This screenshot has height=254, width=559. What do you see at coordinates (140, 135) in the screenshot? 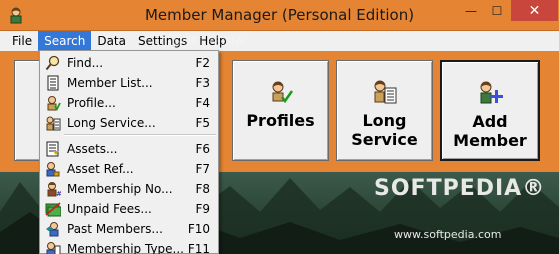
I see `menu-separator` at bounding box center [140, 135].